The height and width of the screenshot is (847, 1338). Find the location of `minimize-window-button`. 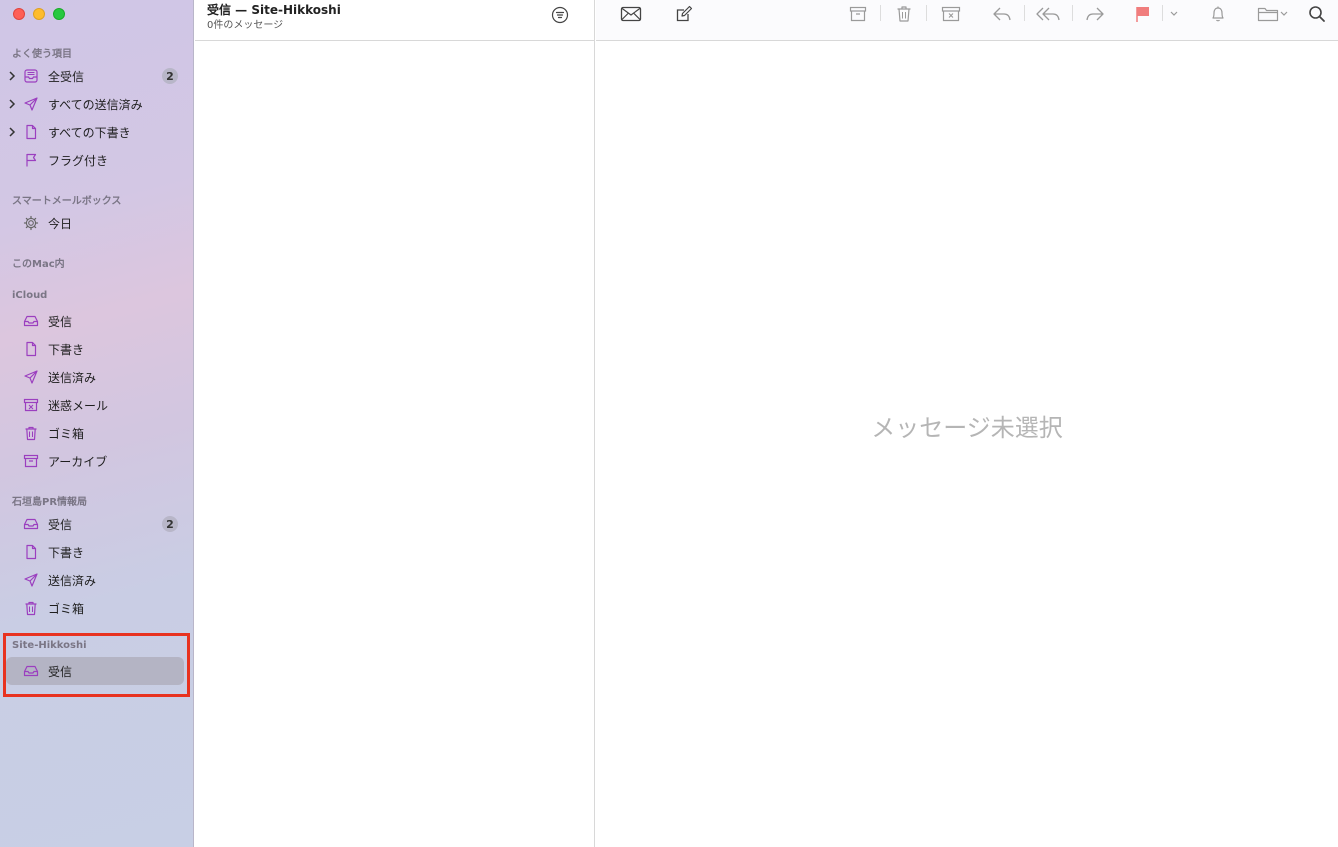

minimize-window-button is located at coordinates (39, 14).